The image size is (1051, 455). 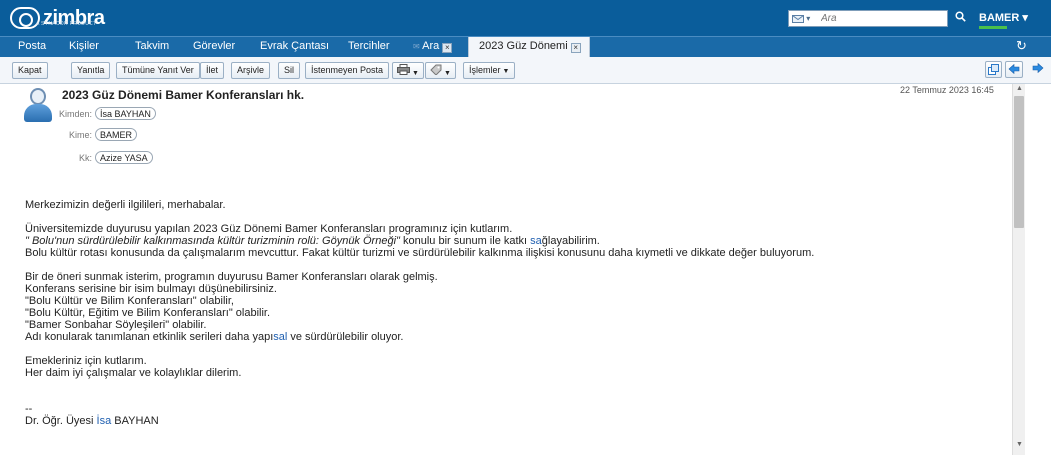 I want to click on arrow-right-icon, so click(x=1038, y=68).